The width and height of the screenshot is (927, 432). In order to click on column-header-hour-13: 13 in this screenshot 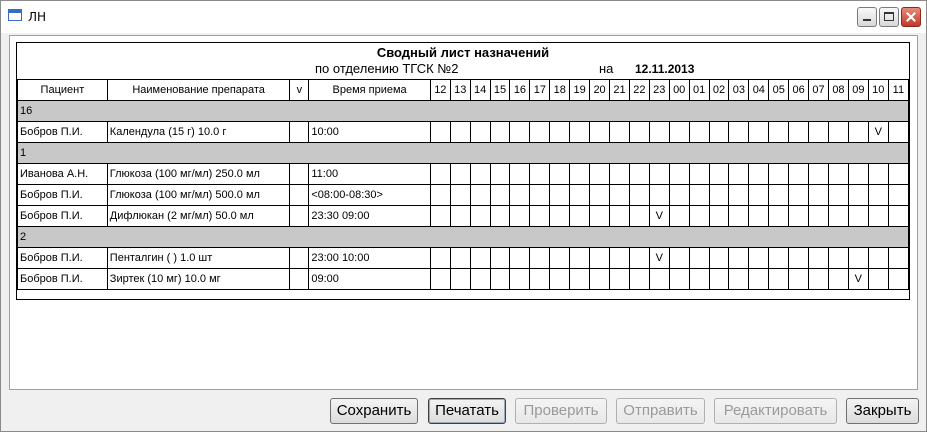, I will do `click(460, 90)`.